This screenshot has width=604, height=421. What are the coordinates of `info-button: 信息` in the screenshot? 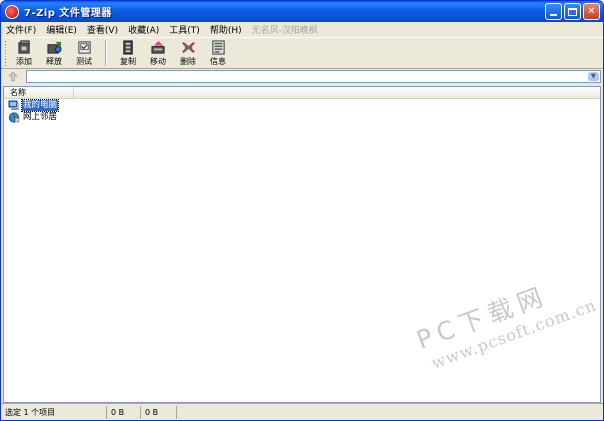 It's located at (218, 53).